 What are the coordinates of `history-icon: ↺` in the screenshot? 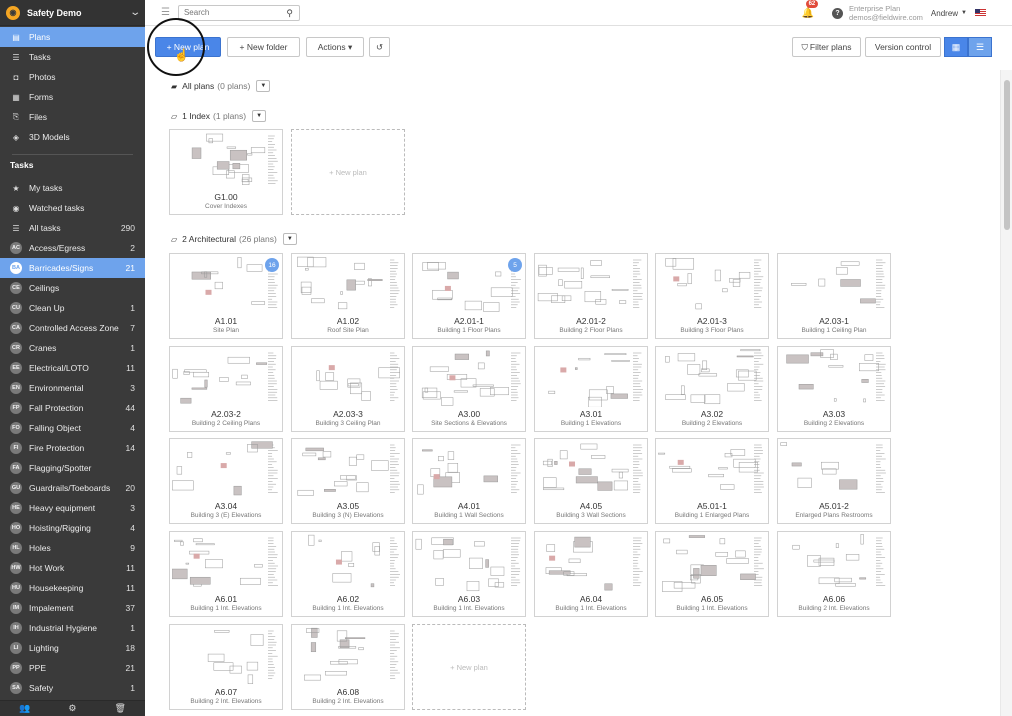 It's located at (379, 47).